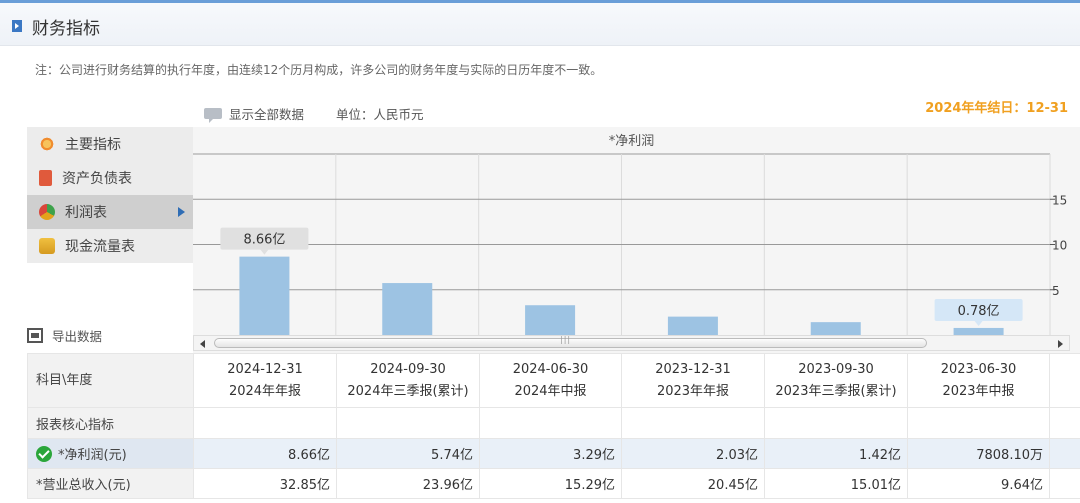 This screenshot has width=1080, height=503. I want to click on column-report: 2024年三季报(累计), so click(408, 391).